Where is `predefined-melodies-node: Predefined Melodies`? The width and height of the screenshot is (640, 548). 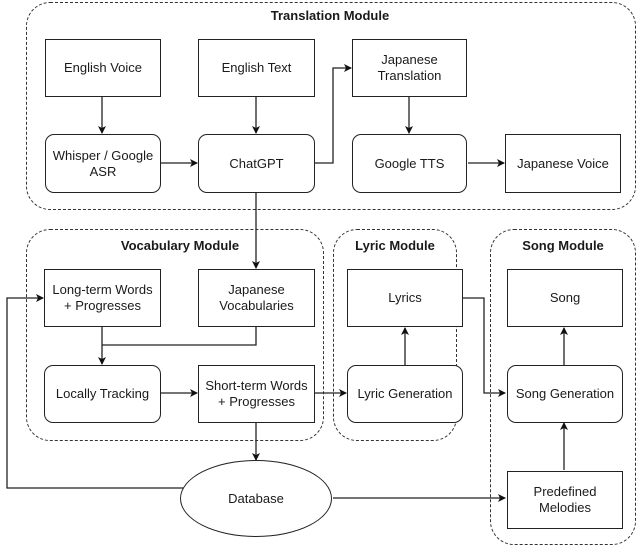
predefined-melodies-node: Predefined Melodies is located at coordinates (565, 500).